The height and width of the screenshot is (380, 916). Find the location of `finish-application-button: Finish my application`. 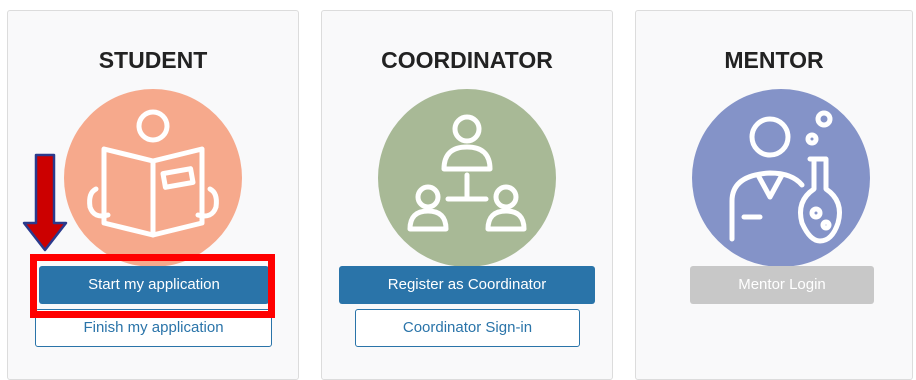

finish-application-button: Finish my application is located at coordinates (153, 328).